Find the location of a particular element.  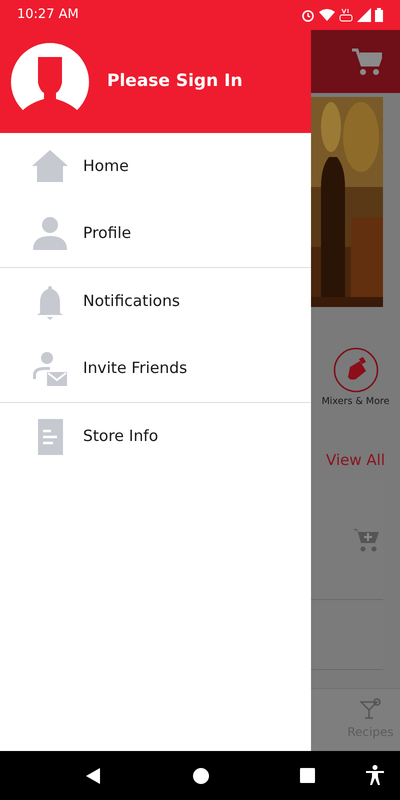

alarm-icon is located at coordinates (308, 15).